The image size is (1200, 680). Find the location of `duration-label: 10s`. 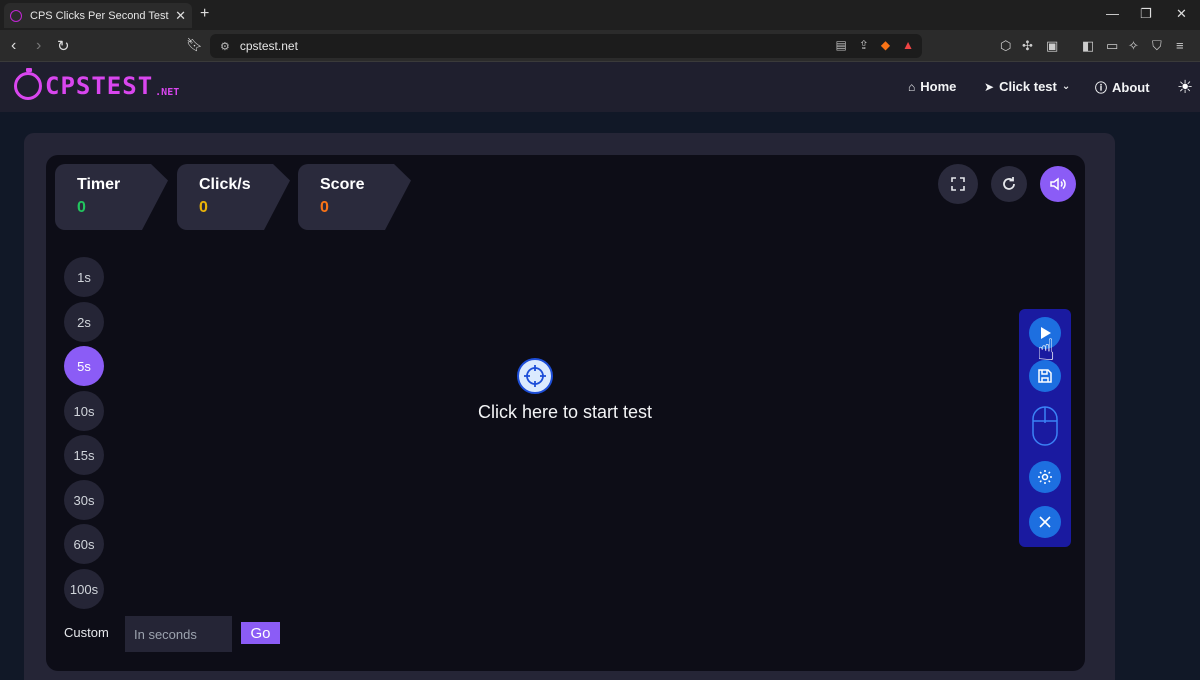

duration-label: 10s is located at coordinates (84, 411).